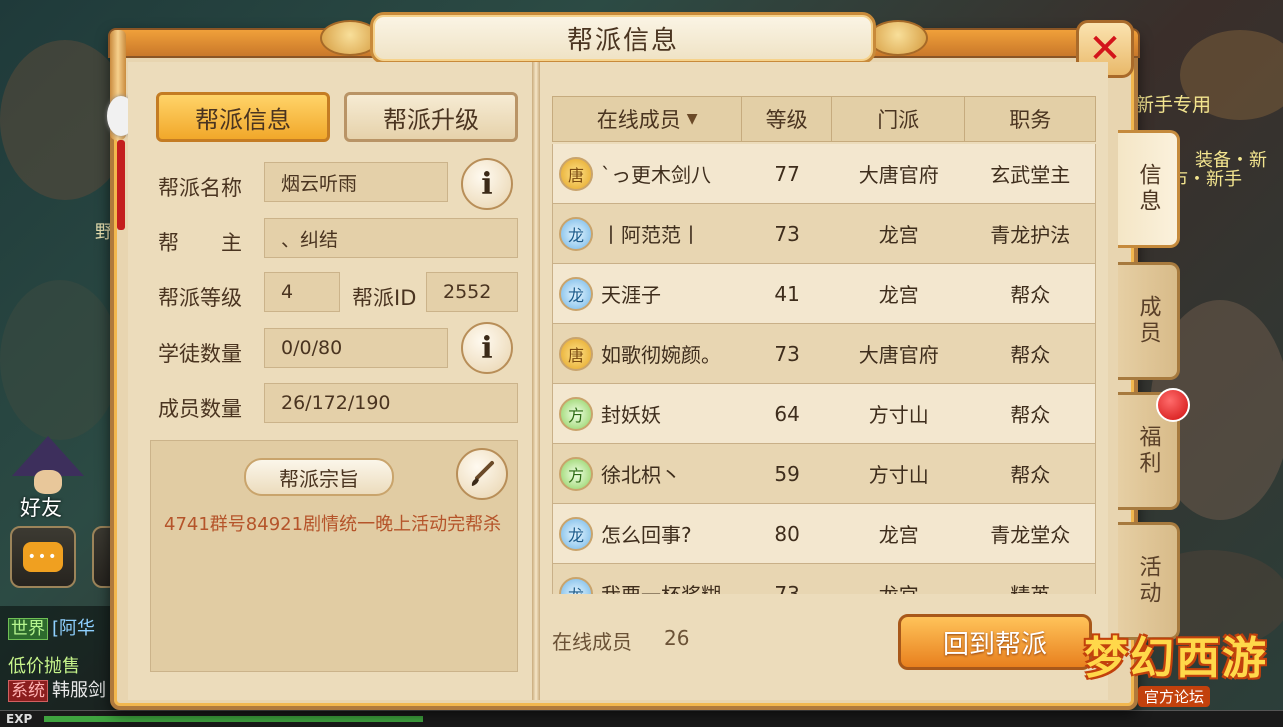 Image resolution: width=1283 pixels, height=727 pixels. I want to click on member-level: 64, so click(787, 413).